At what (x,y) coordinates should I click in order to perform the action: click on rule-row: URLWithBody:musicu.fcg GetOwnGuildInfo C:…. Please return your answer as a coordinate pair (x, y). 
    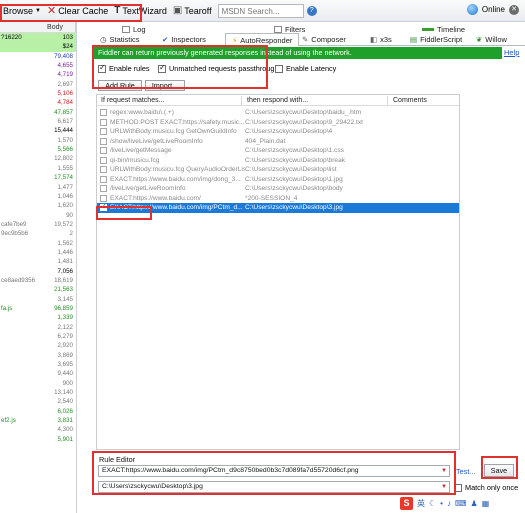
    Looking at the image, I should click on (278, 132).